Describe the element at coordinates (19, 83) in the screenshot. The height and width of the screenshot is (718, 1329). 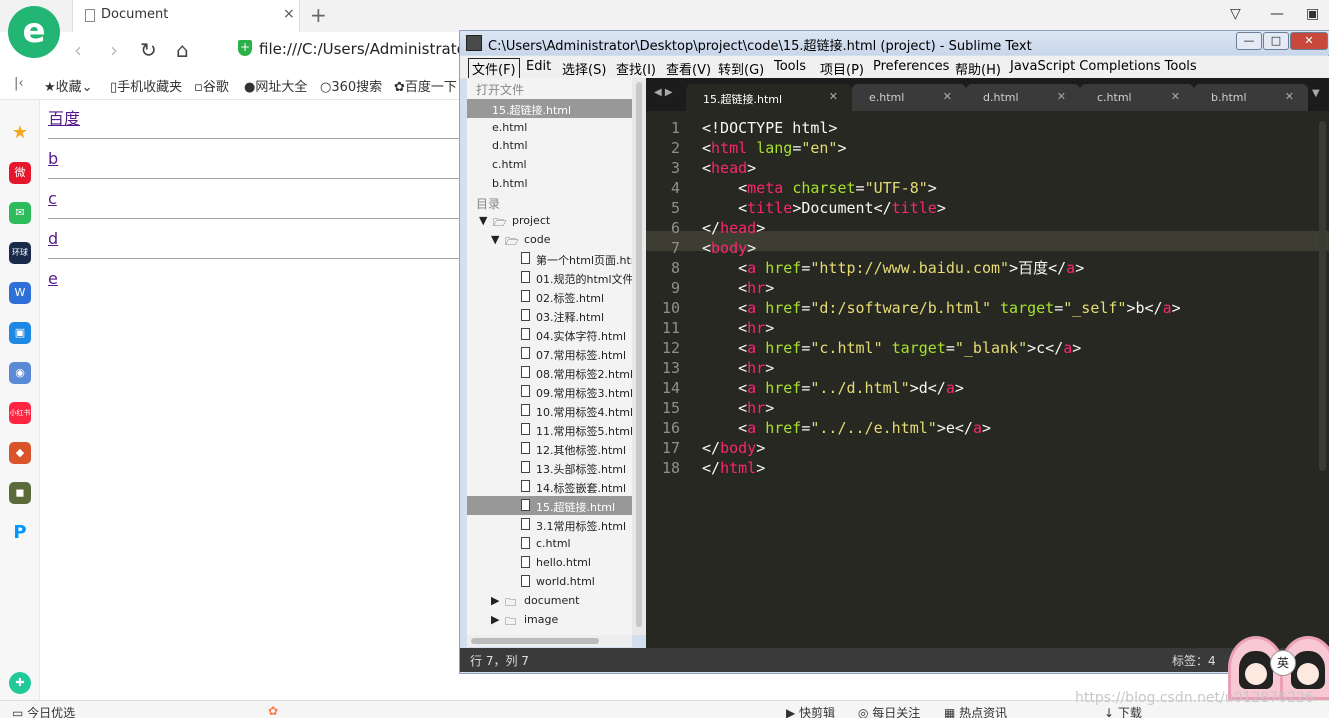
I see `bookmarks-collapse-icon: |‹` at that location.